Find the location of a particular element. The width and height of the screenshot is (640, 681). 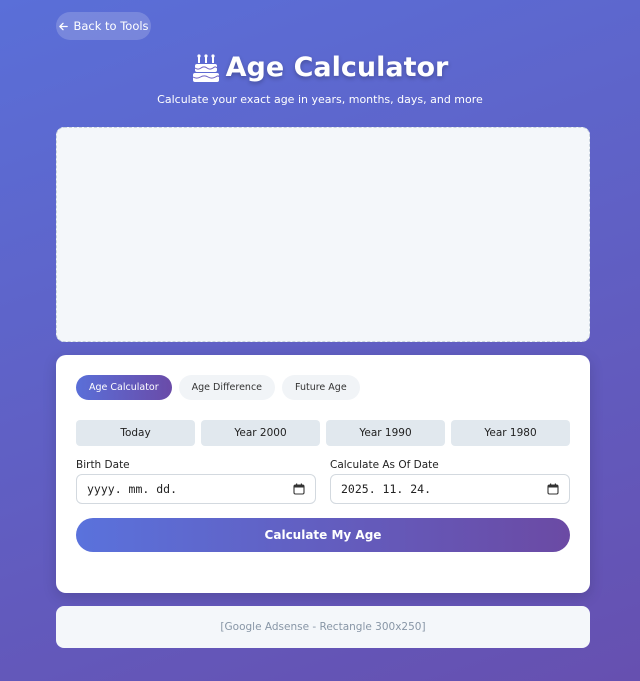

tab-age-calculator: Age Calculator is located at coordinates (124, 387).